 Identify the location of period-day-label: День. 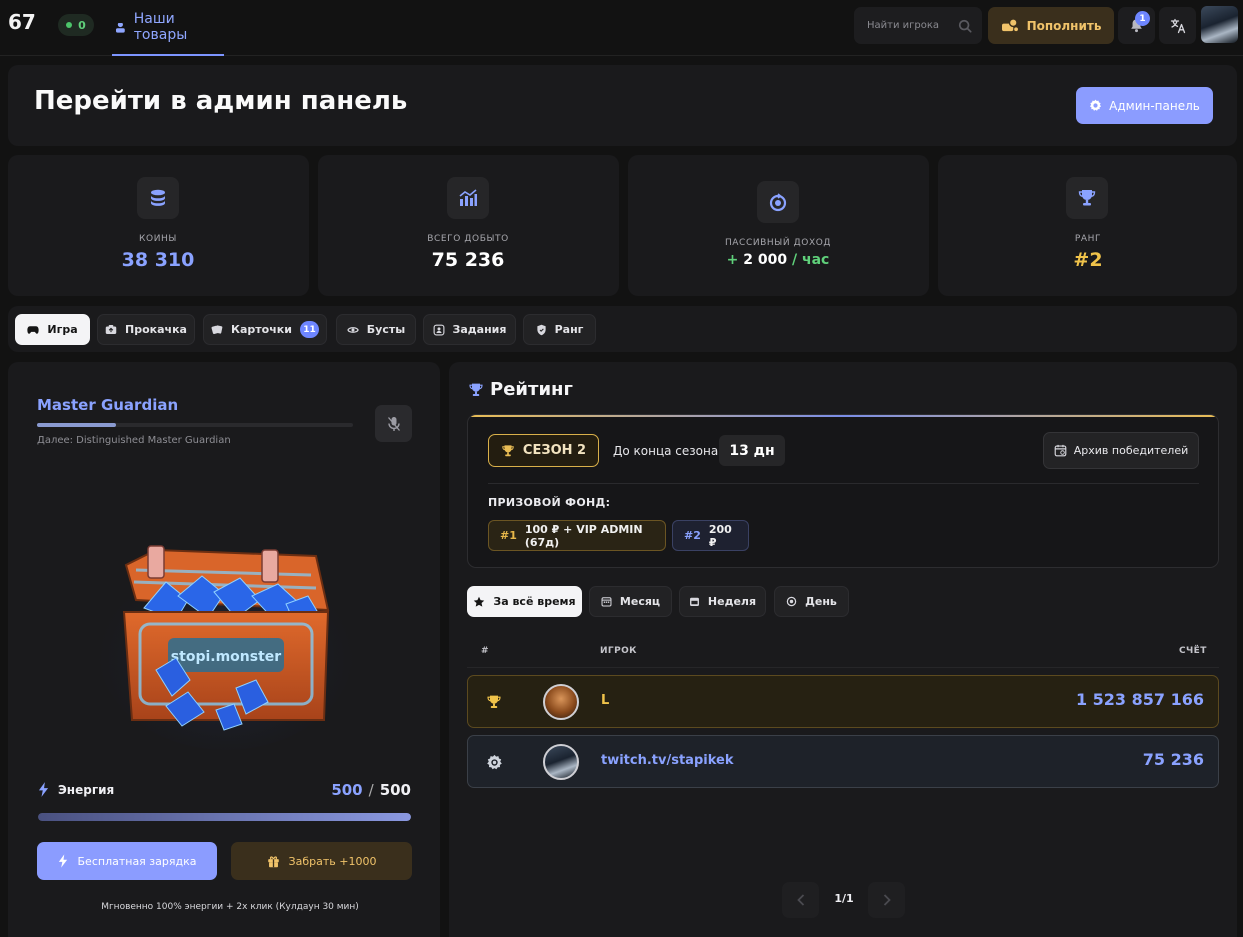
(821, 601).